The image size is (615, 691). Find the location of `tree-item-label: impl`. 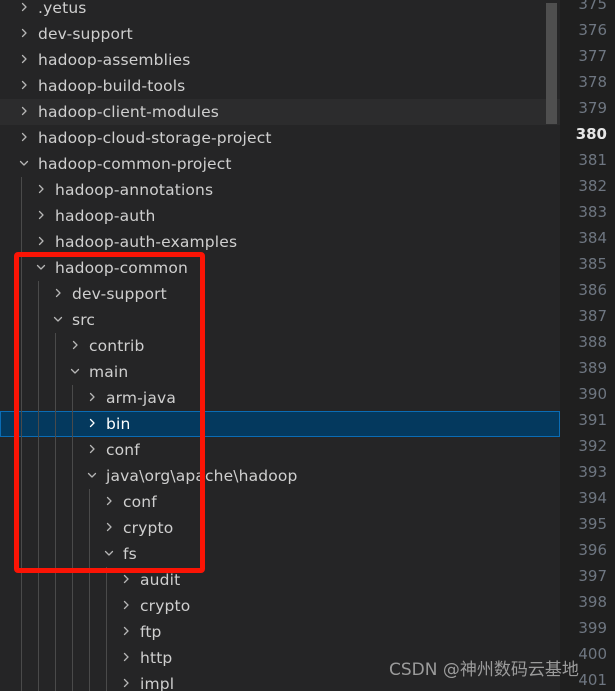

tree-item-label: impl is located at coordinates (157, 683).